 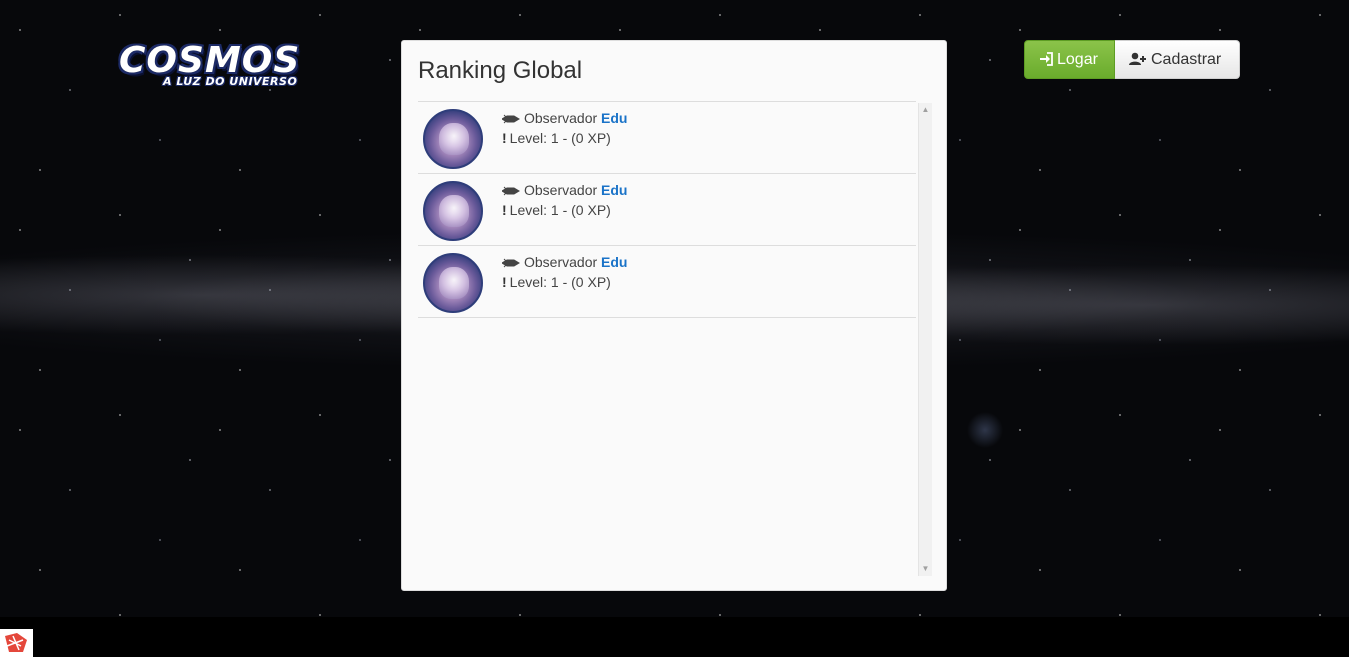 I want to click on sign-in-icon, so click(x=1046, y=59).